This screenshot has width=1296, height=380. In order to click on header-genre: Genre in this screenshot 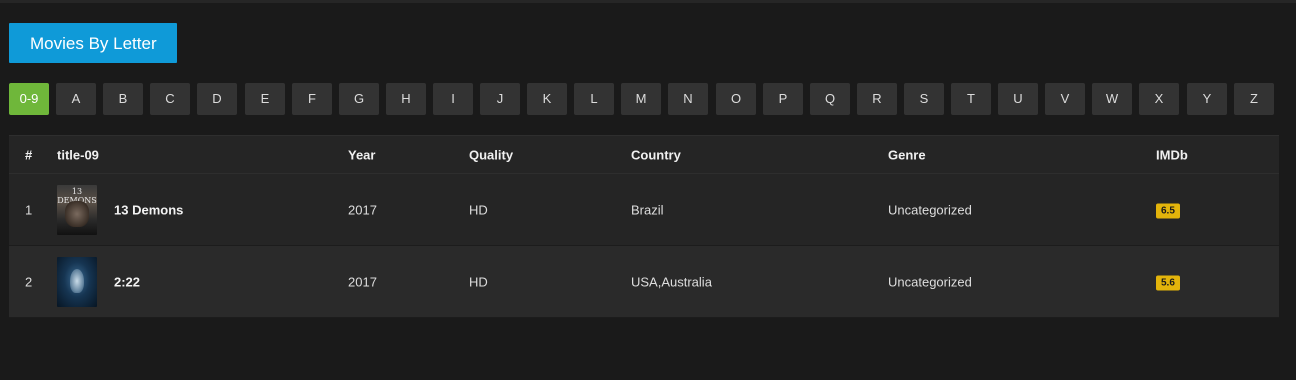, I will do `click(907, 154)`.